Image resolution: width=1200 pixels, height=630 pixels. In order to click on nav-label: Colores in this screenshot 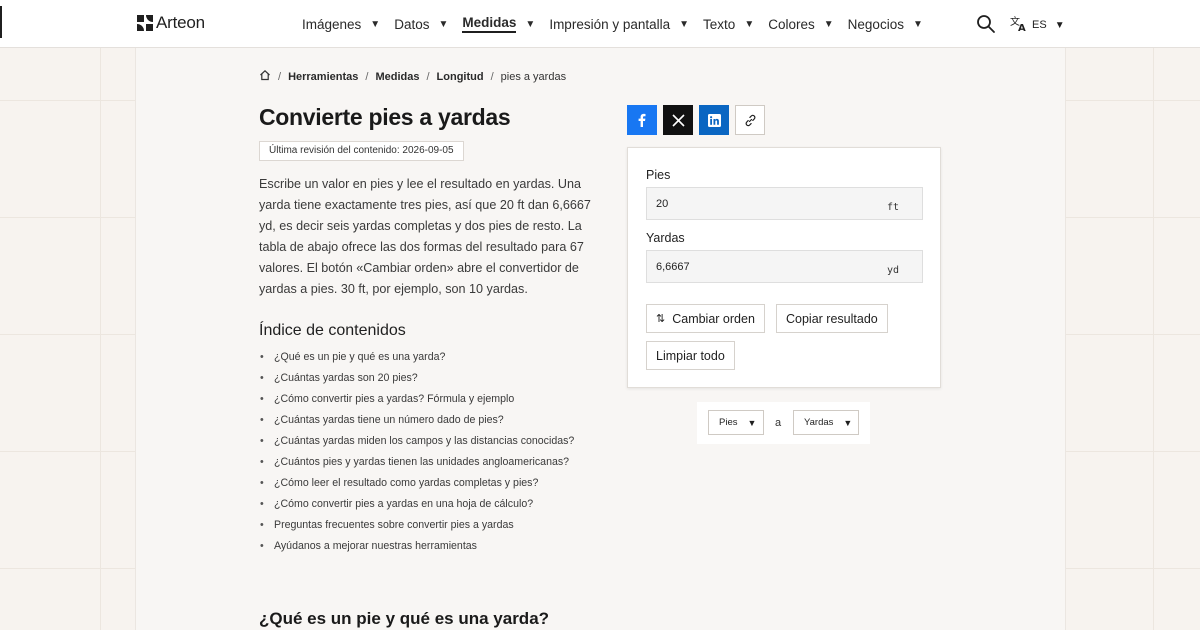, I will do `click(791, 24)`.